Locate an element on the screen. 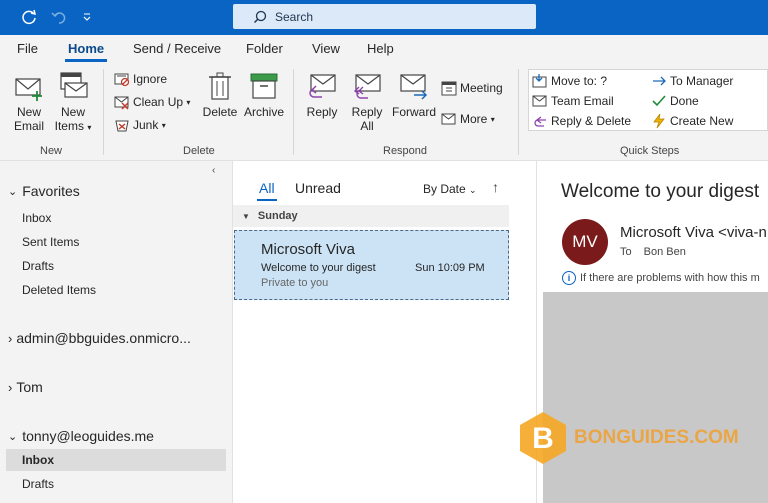 The width and height of the screenshot is (768, 503). tab-home: Home is located at coordinates (86, 48).